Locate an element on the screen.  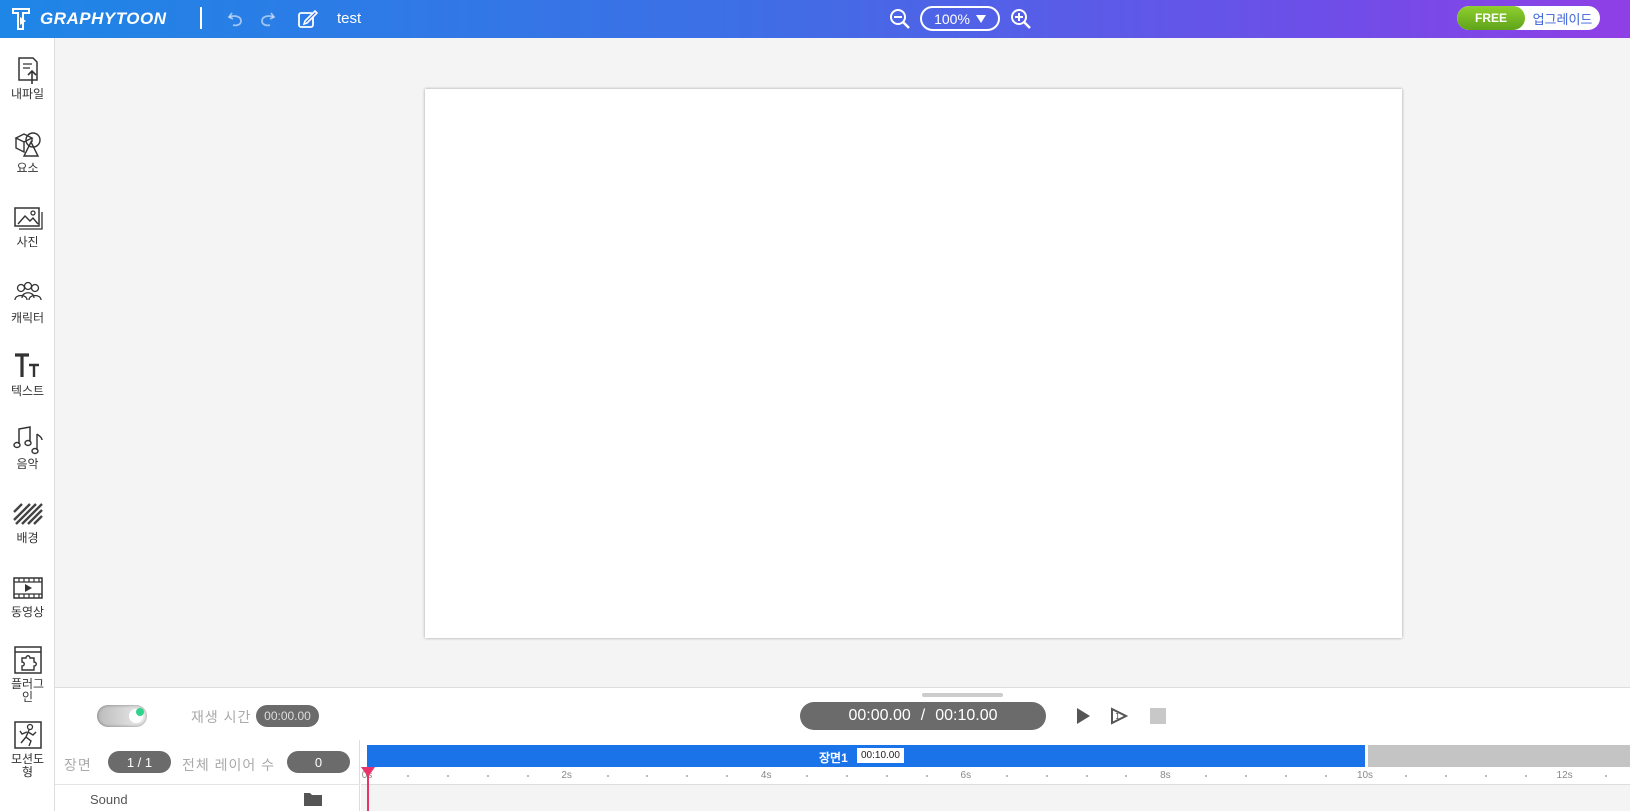
time-ruler: 0s 2s 4s 6s 8s 10s 12s is located at coordinates (995, 776).